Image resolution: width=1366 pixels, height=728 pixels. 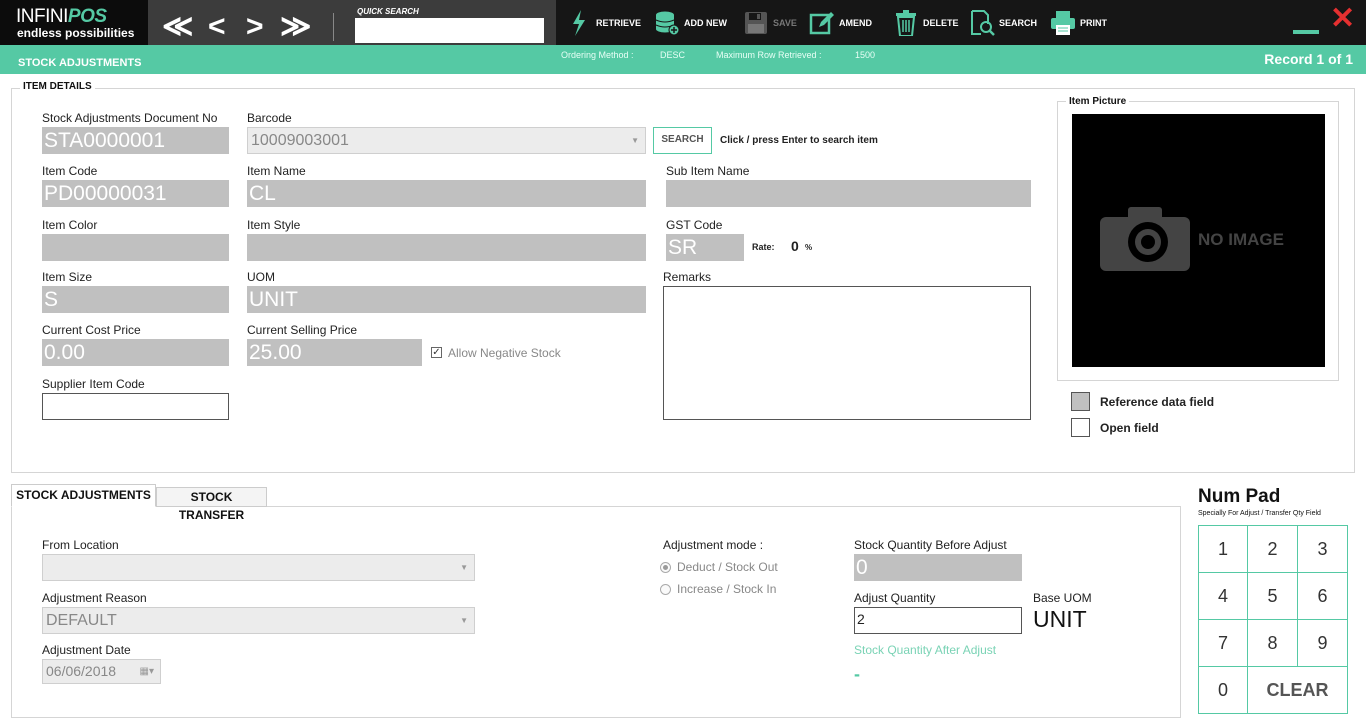 I want to click on first-record-button: ≪, so click(x=177, y=27).